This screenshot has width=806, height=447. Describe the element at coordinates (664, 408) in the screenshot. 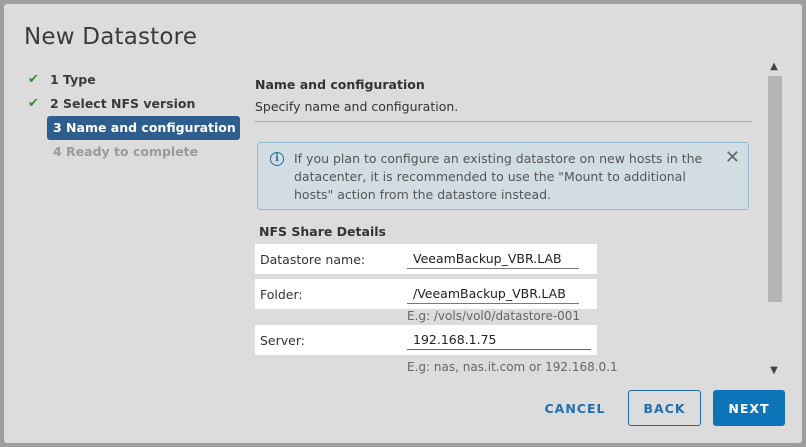

I see `back-button: BACK` at that location.